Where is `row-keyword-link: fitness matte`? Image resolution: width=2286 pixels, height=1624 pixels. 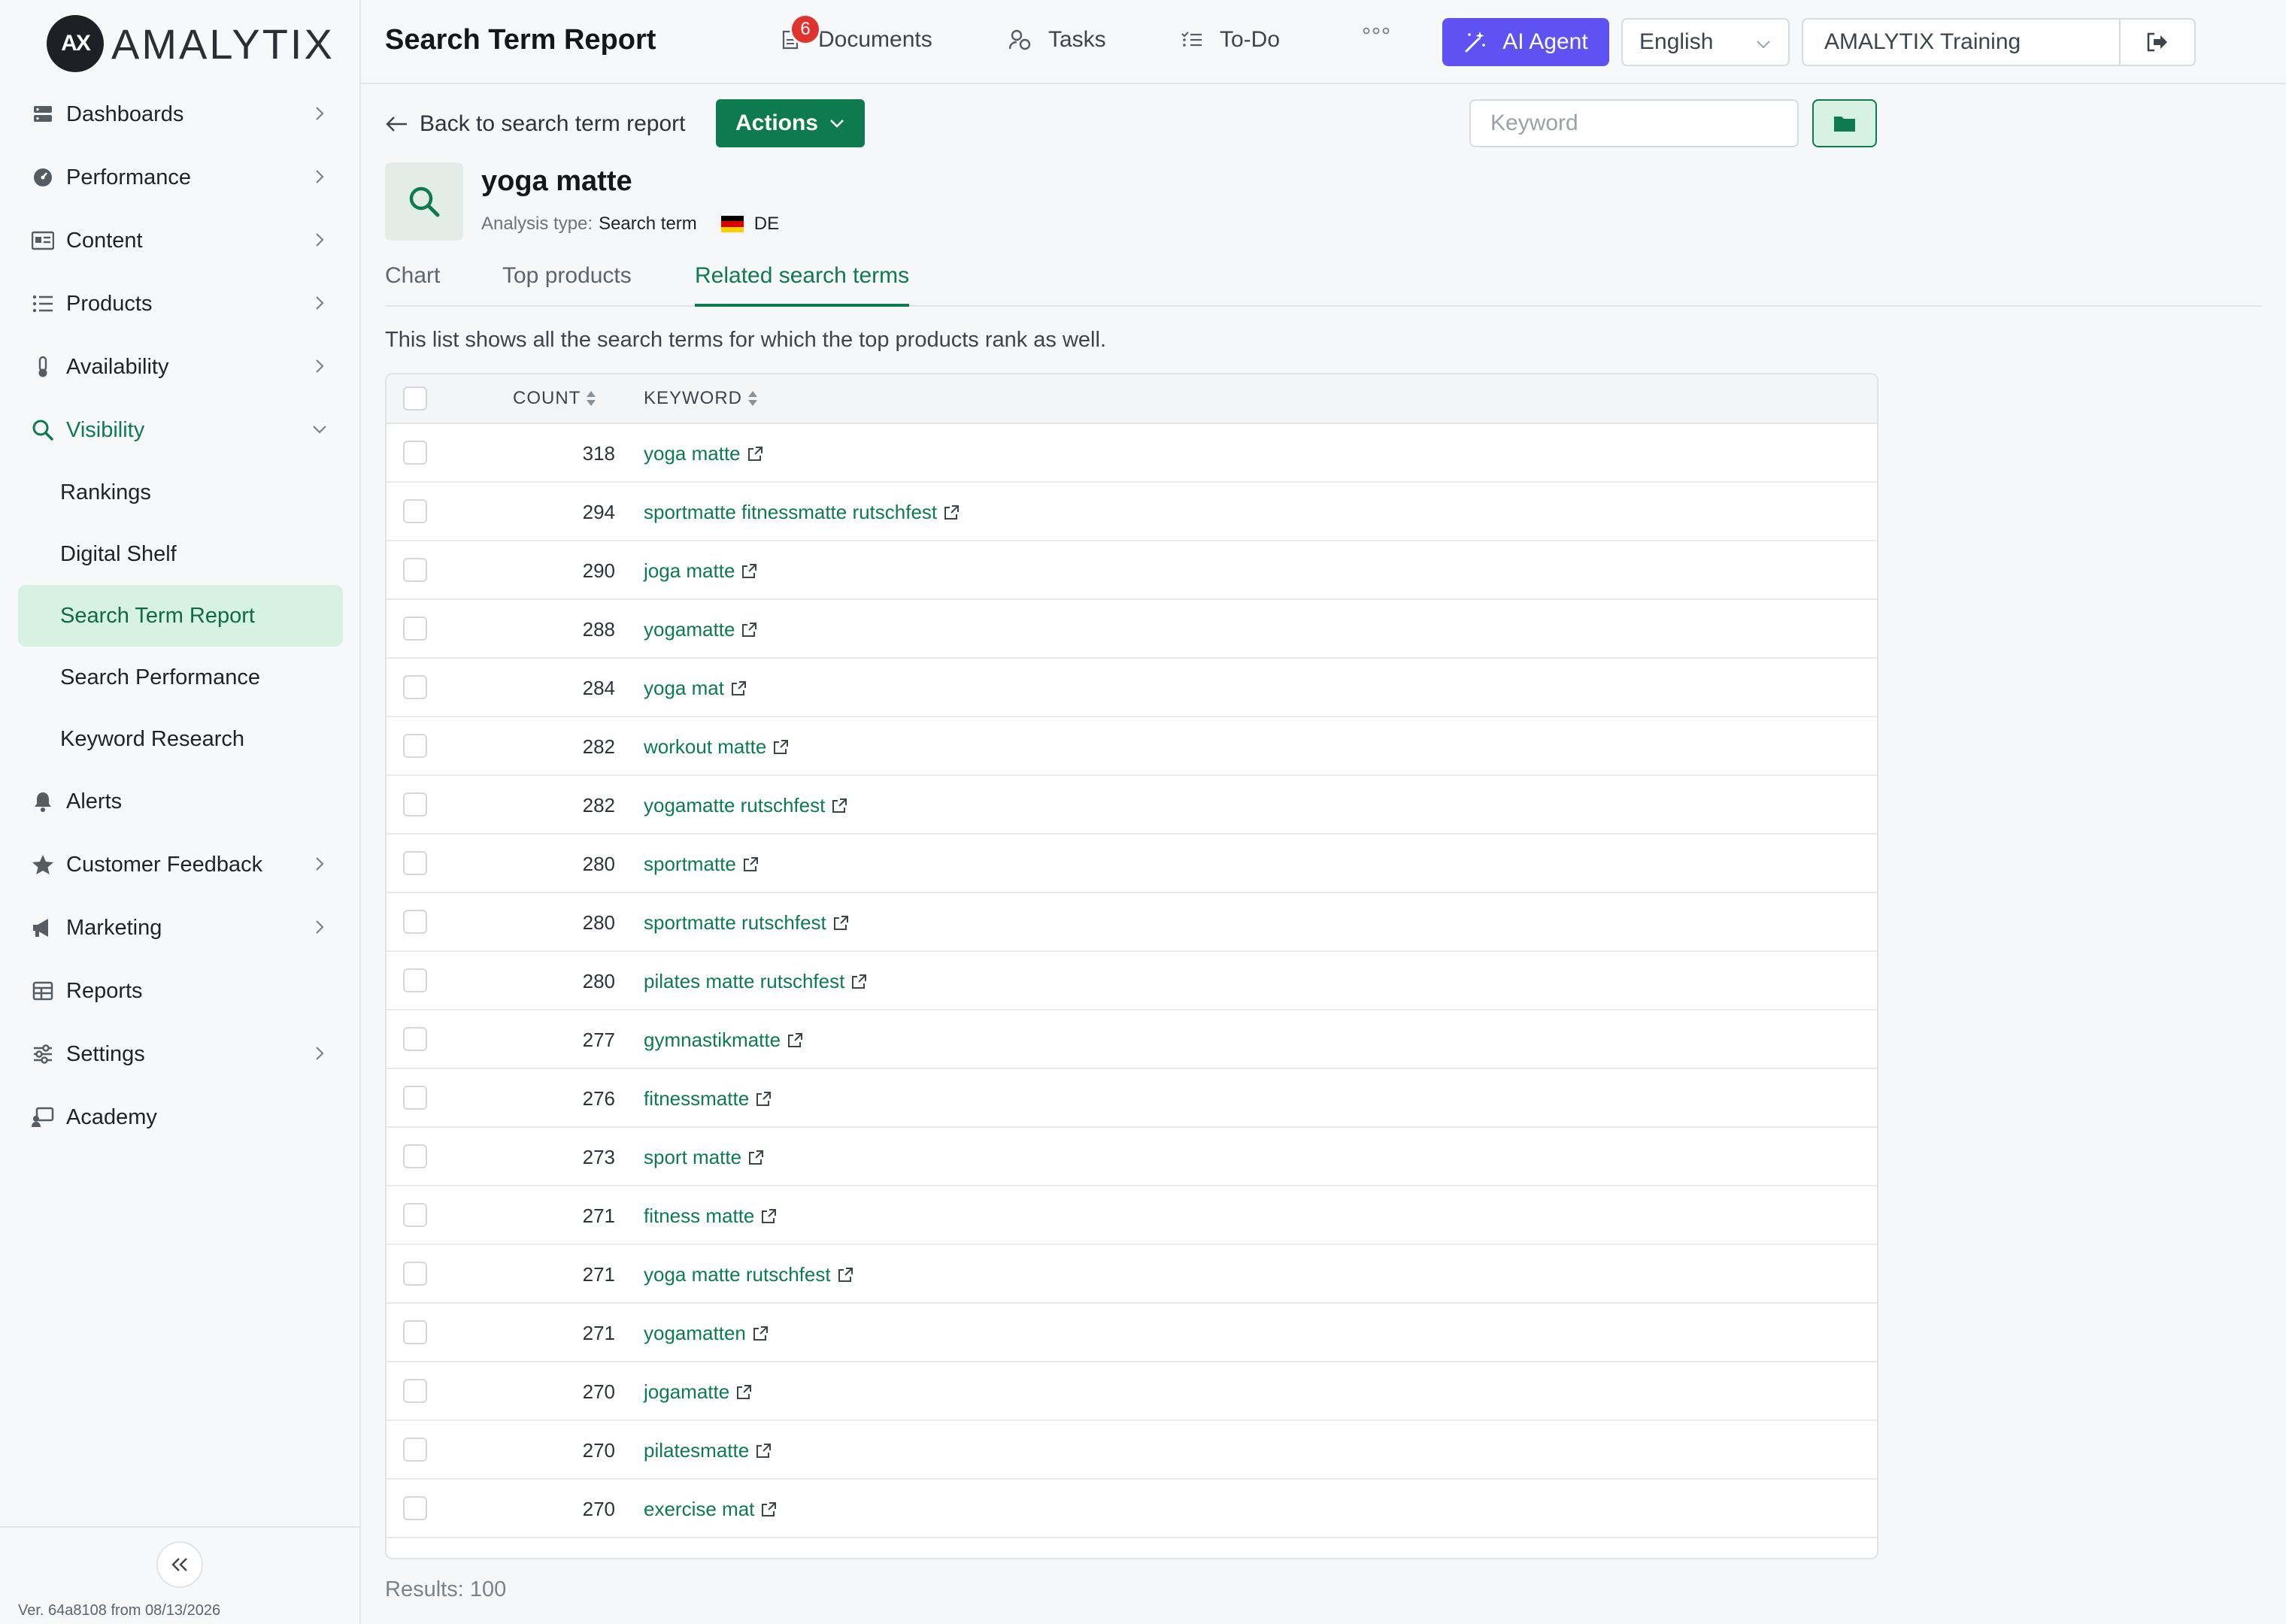
row-keyword-link: fitness matte is located at coordinates (711, 1216).